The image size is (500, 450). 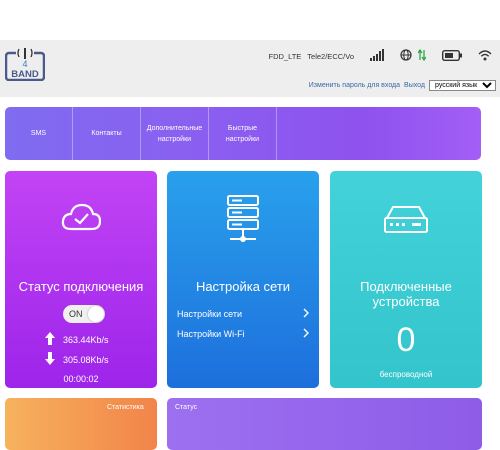 I want to click on connected-devices-title: Подключенные устройства, so click(x=406, y=294).